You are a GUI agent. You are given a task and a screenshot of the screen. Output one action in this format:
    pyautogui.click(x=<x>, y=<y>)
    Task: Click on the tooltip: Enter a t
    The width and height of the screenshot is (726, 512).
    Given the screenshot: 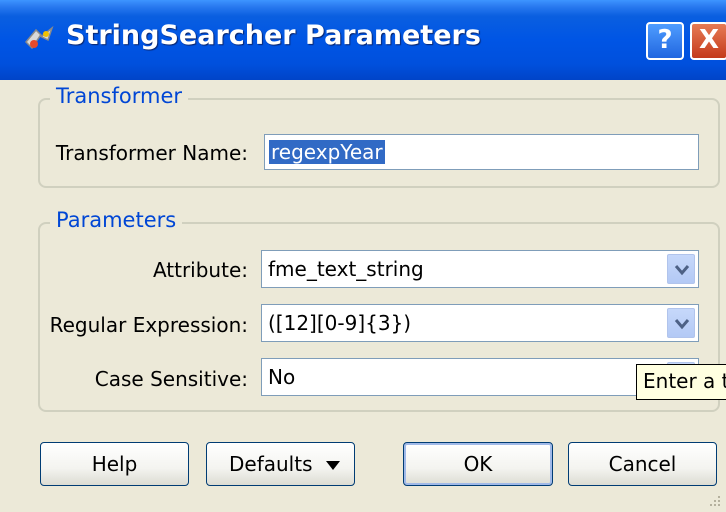 What is the action you would take?
    pyautogui.click(x=681, y=382)
    